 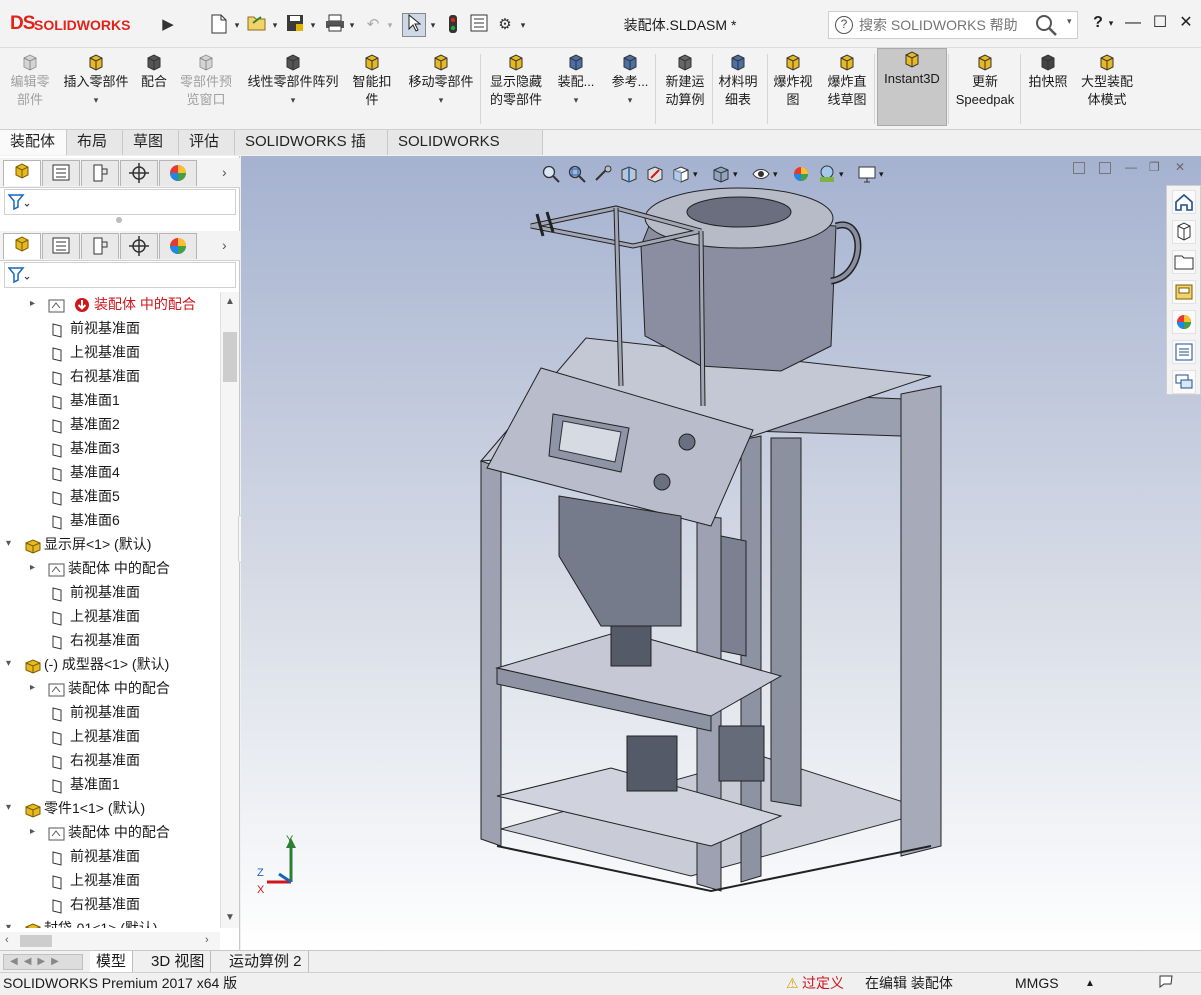 I want to click on rebuild-icon, so click(x=453, y=25).